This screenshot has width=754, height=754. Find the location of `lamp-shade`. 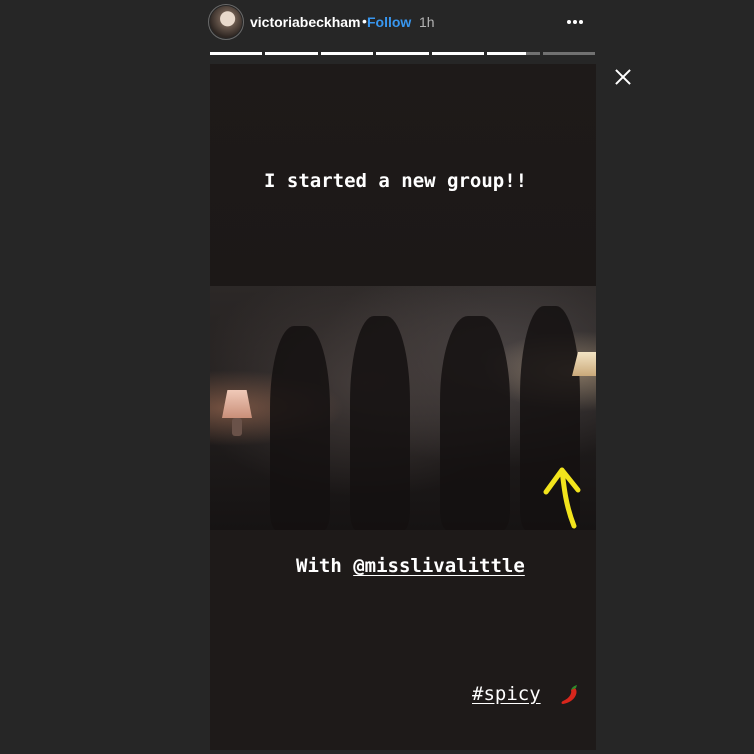

lamp-shade is located at coordinates (237, 404).